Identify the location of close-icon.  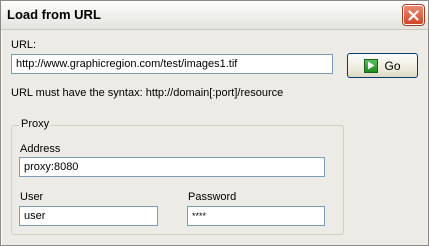
(413, 15).